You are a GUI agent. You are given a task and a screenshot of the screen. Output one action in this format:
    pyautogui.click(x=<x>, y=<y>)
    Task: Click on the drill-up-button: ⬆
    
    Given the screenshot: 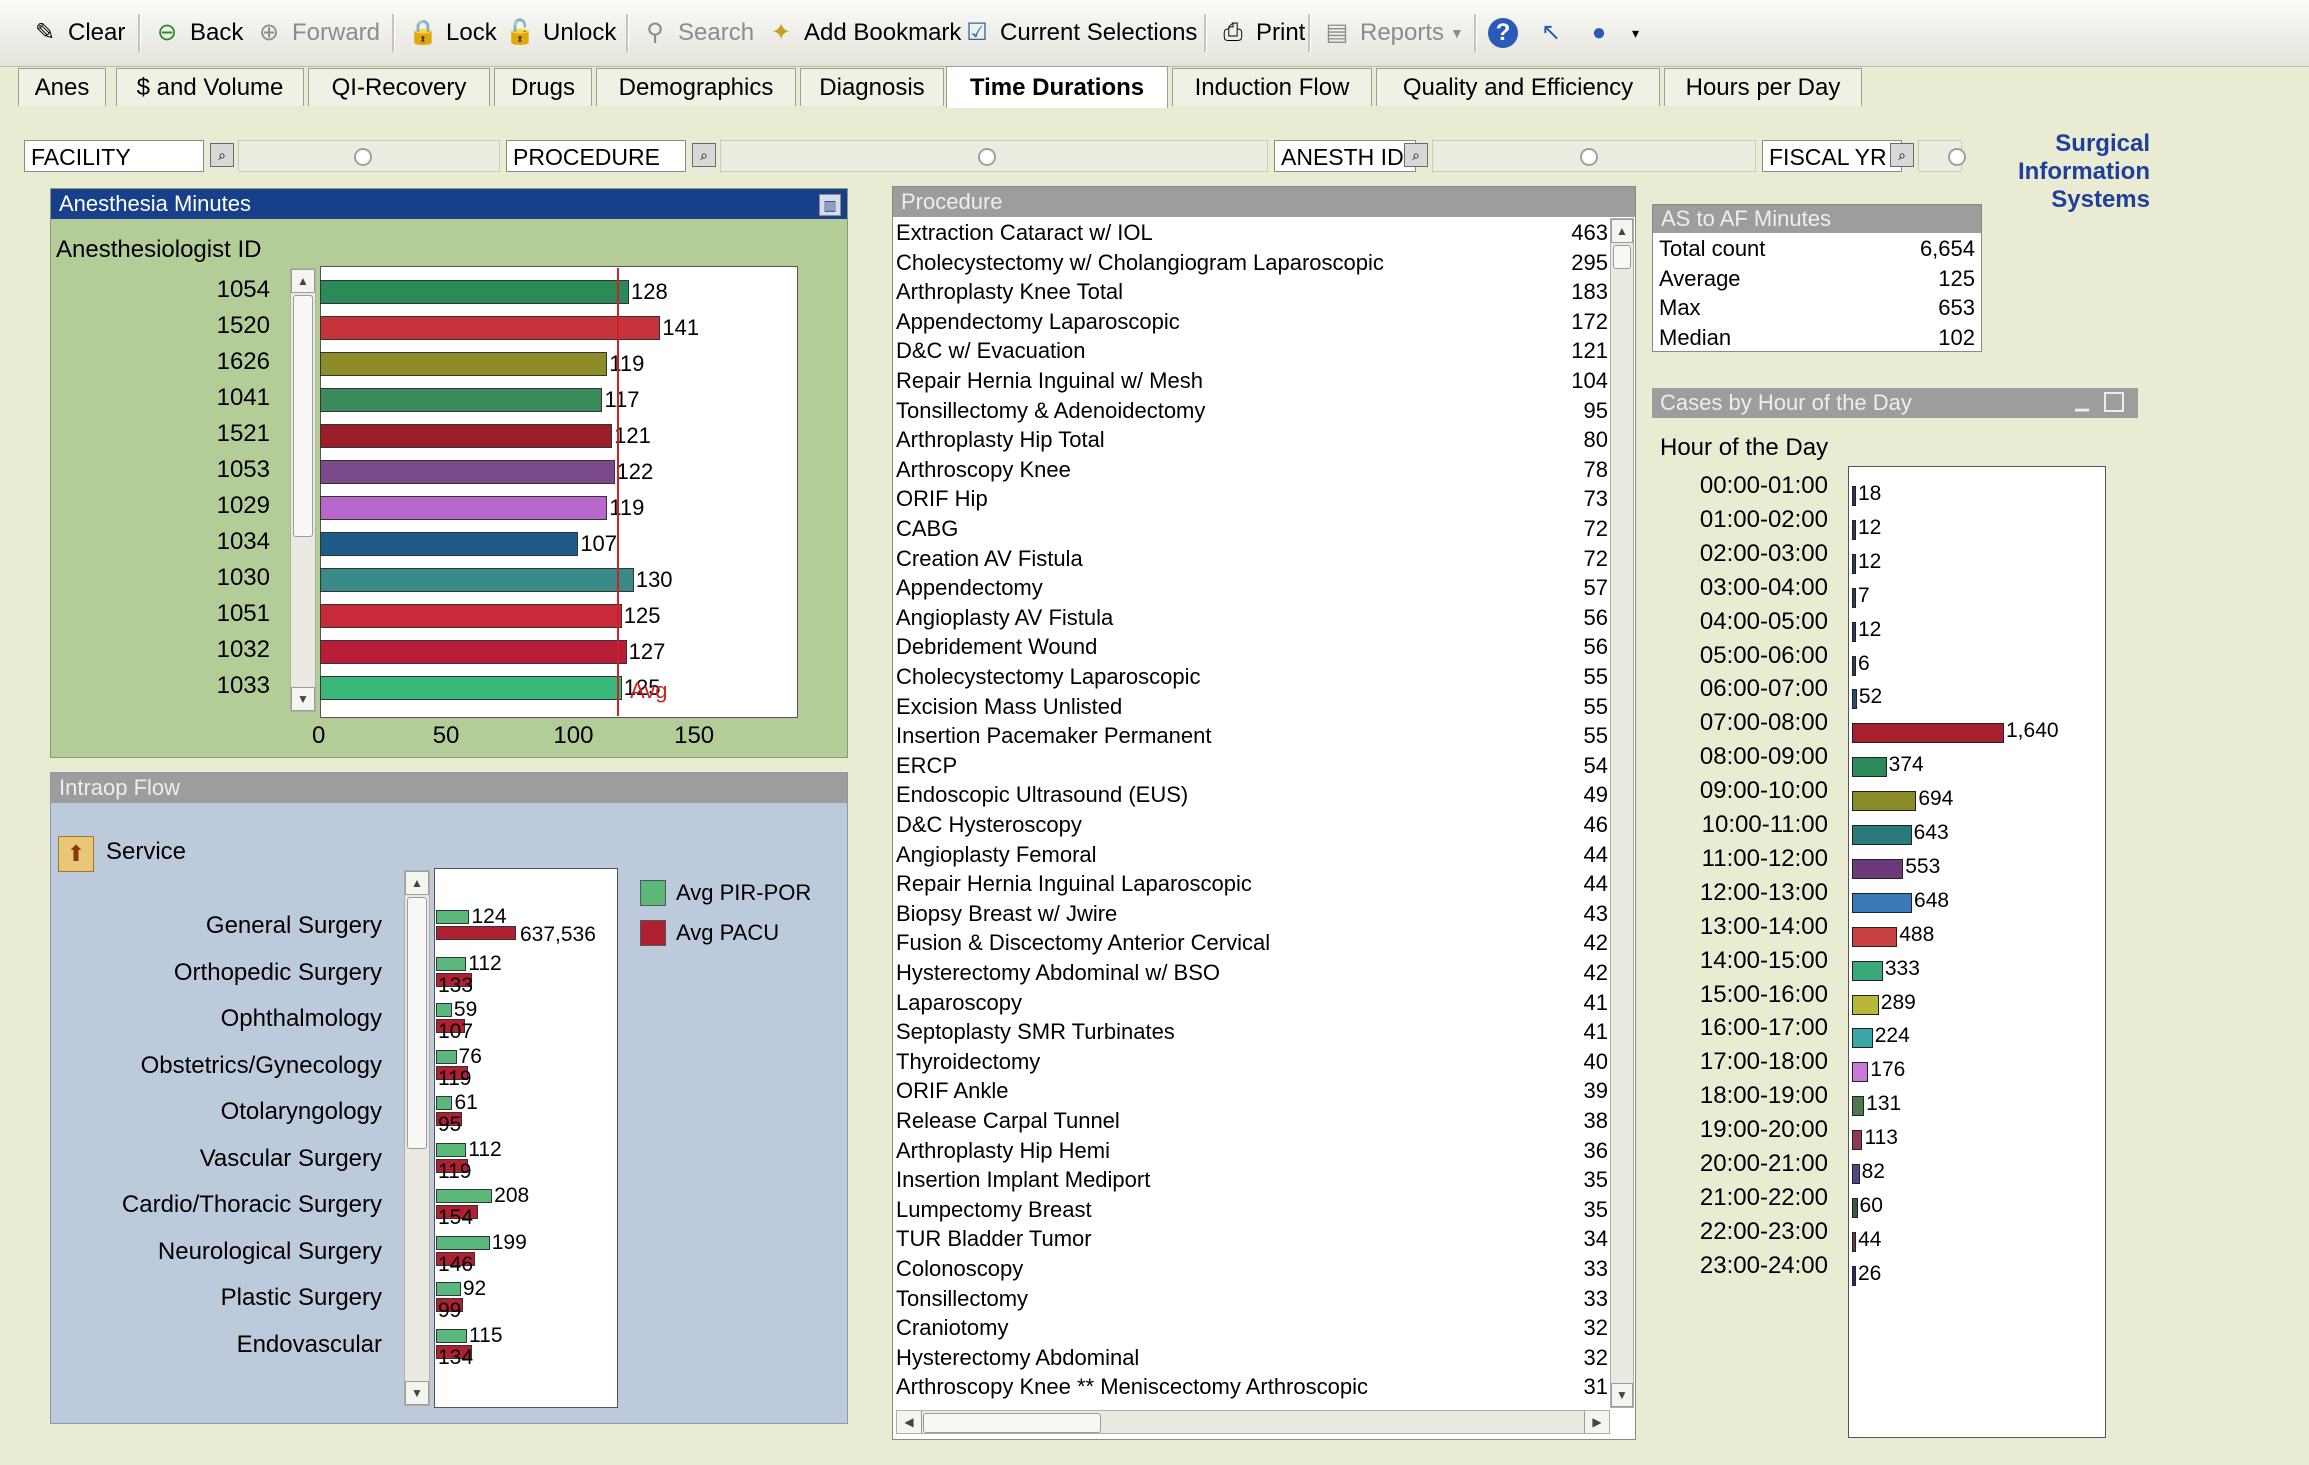 What is the action you would take?
    pyautogui.click(x=76, y=854)
    